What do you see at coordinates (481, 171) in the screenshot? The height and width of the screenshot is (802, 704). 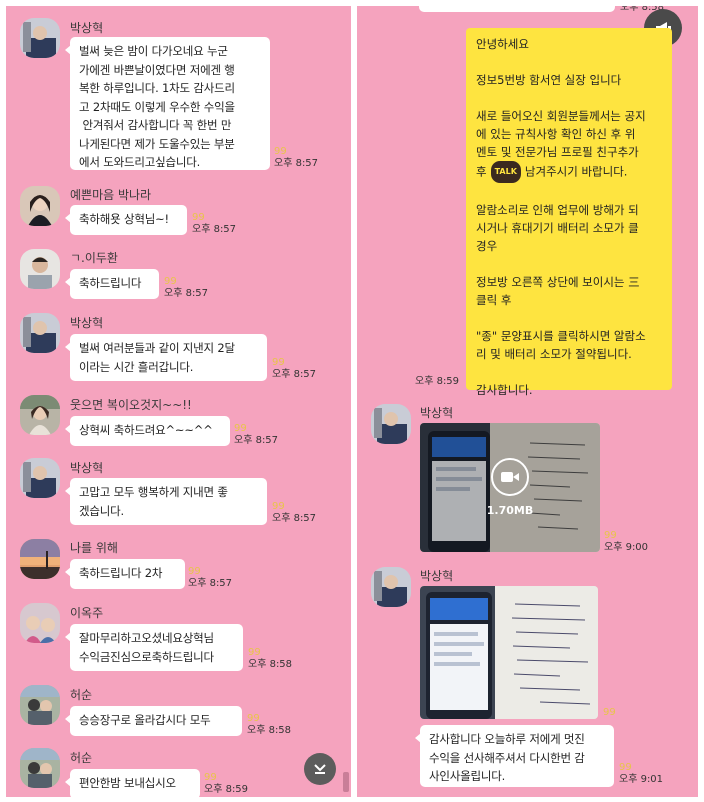 I see `notice-text: 후` at bounding box center [481, 171].